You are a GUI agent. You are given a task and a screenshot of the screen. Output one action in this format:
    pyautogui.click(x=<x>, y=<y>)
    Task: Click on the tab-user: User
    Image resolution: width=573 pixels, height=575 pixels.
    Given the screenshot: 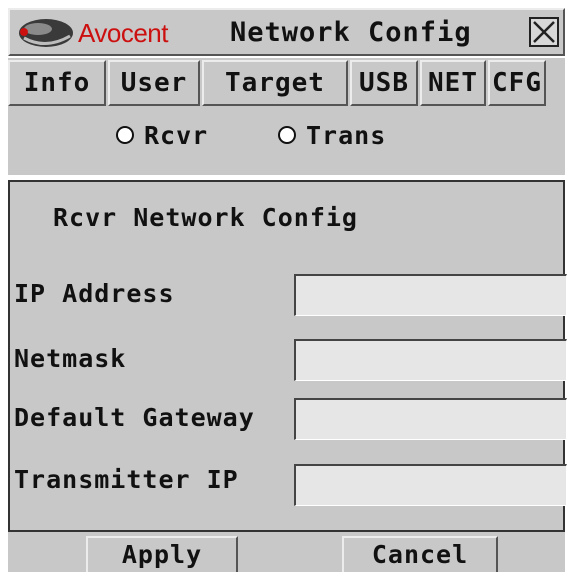 What is the action you would take?
    pyautogui.click(x=154, y=83)
    